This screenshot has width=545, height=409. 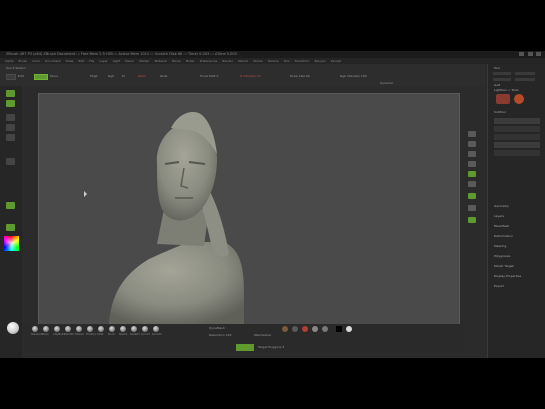 What do you see at coordinates (522, 54) in the screenshot?
I see `minimize-button` at bounding box center [522, 54].